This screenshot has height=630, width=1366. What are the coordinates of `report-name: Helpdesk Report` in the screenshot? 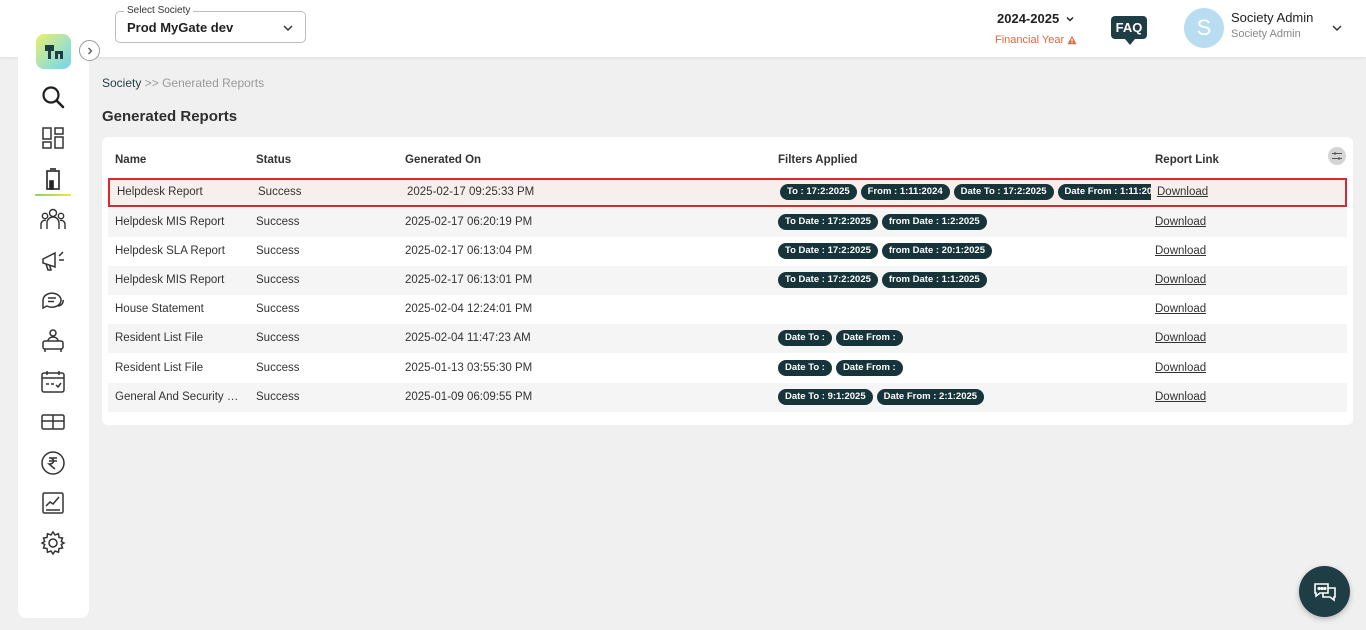 It's located at (160, 192).